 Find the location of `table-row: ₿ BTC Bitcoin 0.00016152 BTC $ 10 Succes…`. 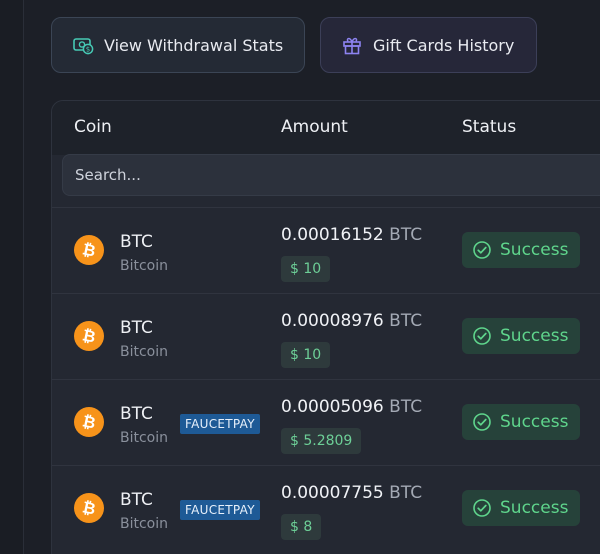

table-row: ₿ BTC Bitcoin 0.00016152 BTC $ 10 Succes… is located at coordinates (326, 250).